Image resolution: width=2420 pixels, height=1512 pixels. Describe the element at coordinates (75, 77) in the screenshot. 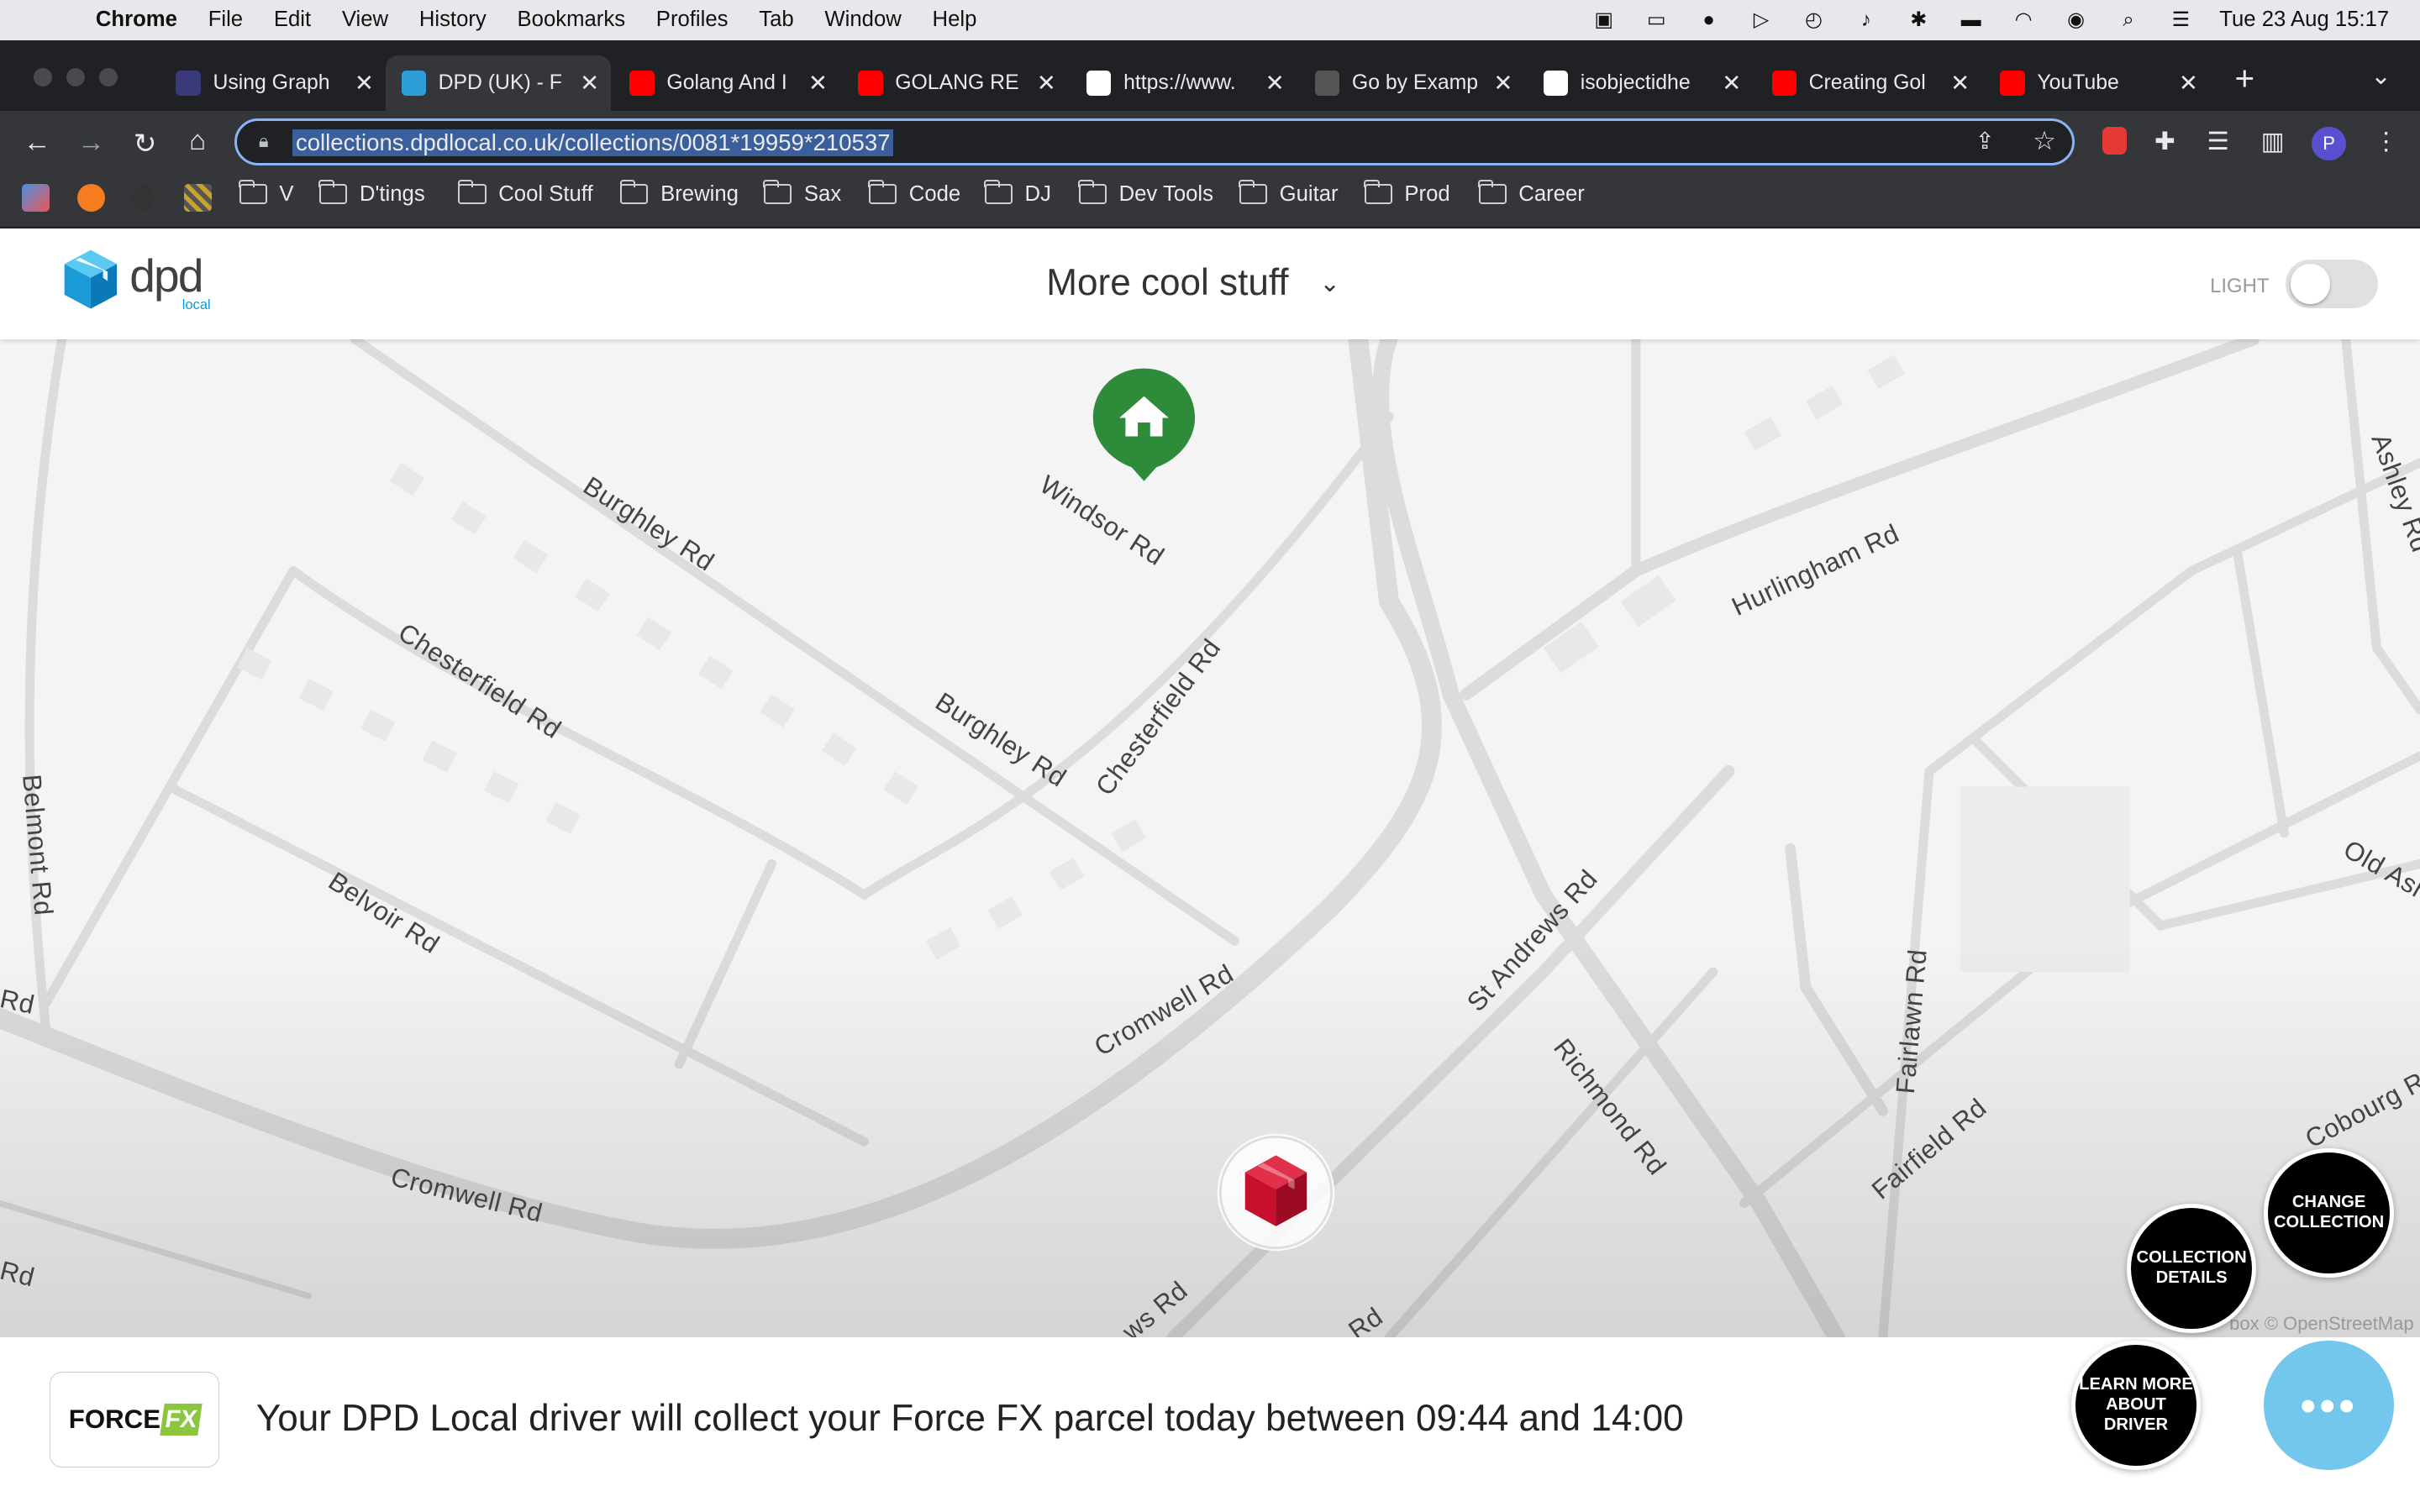

I see `minimize-window-icon` at that location.